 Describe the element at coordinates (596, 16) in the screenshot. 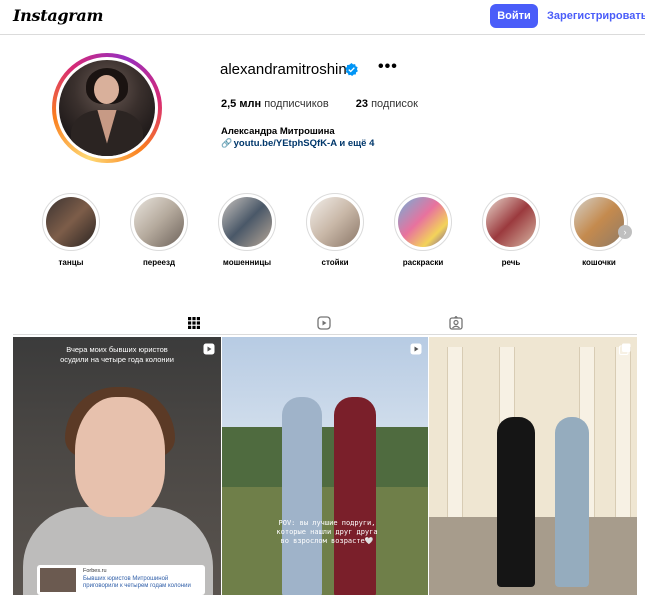

I see `signup-link: Зарегистрироваться` at that location.